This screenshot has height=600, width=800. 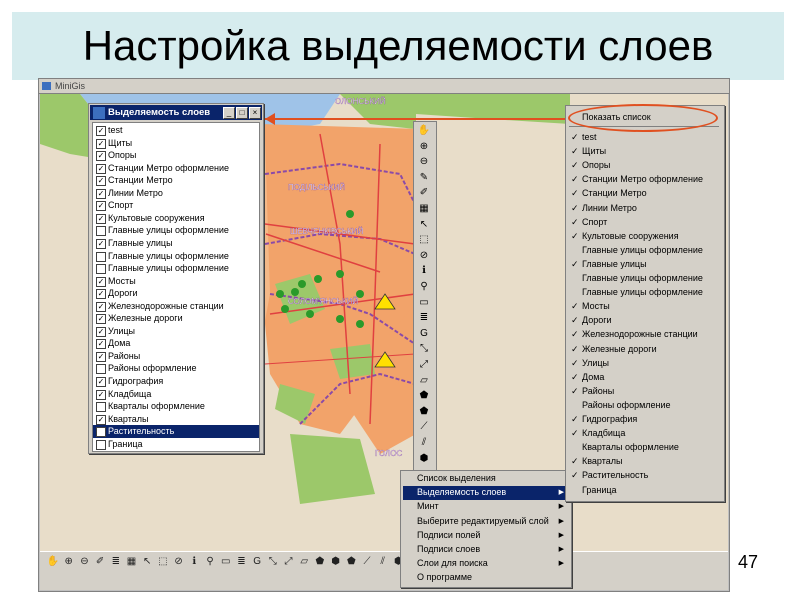 I want to click on g-icon: G, so click(x=257, y=562).